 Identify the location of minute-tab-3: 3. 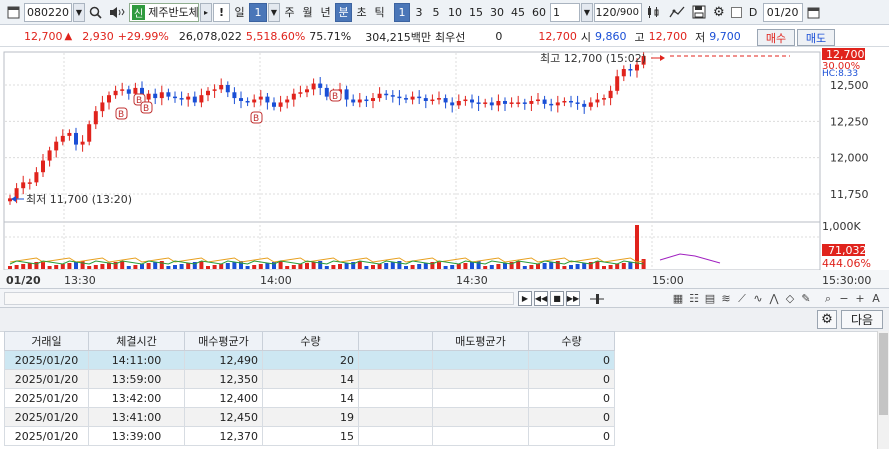
(419, 12).